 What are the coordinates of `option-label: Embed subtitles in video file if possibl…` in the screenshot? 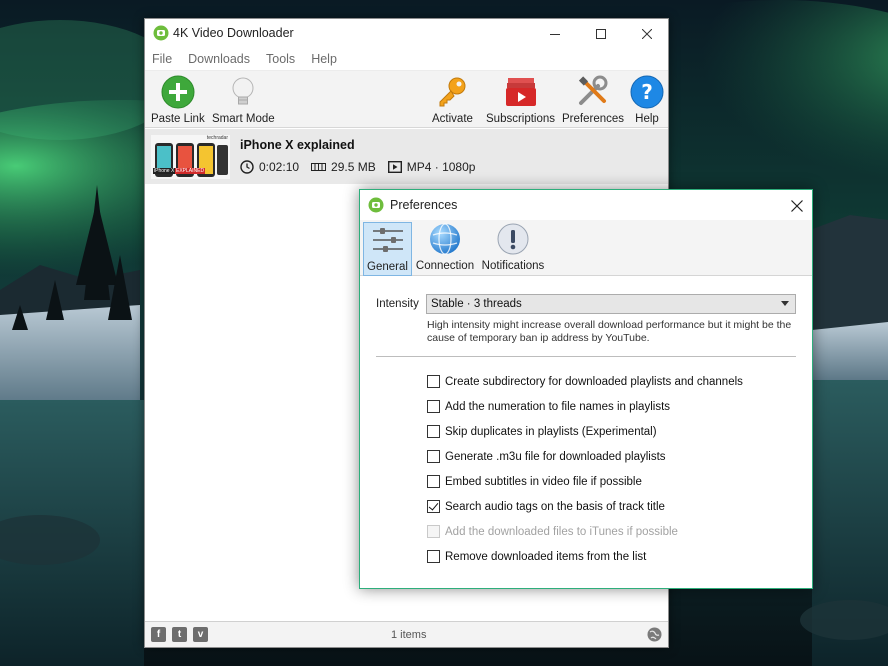 It's located at (543, 481).